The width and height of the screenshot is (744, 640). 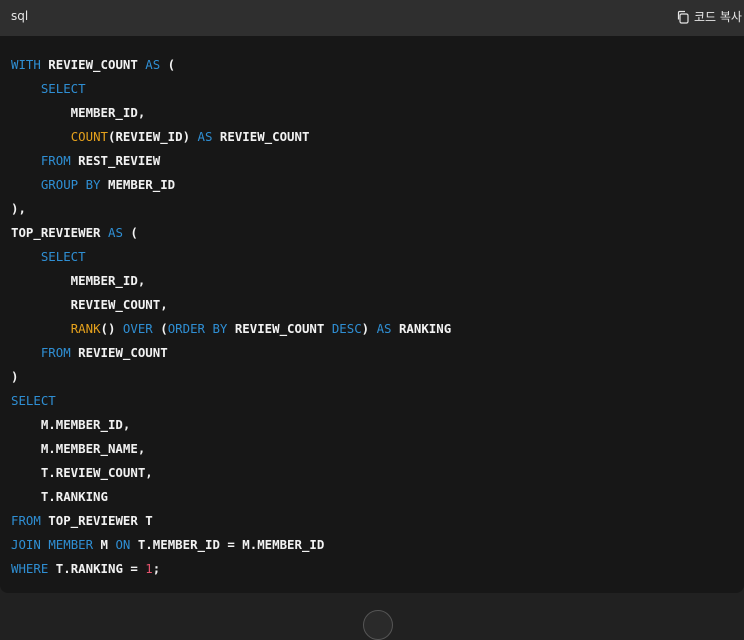 I want to click on code-line: T.REVIEW_COUNT,, so click(x=231, y=473).